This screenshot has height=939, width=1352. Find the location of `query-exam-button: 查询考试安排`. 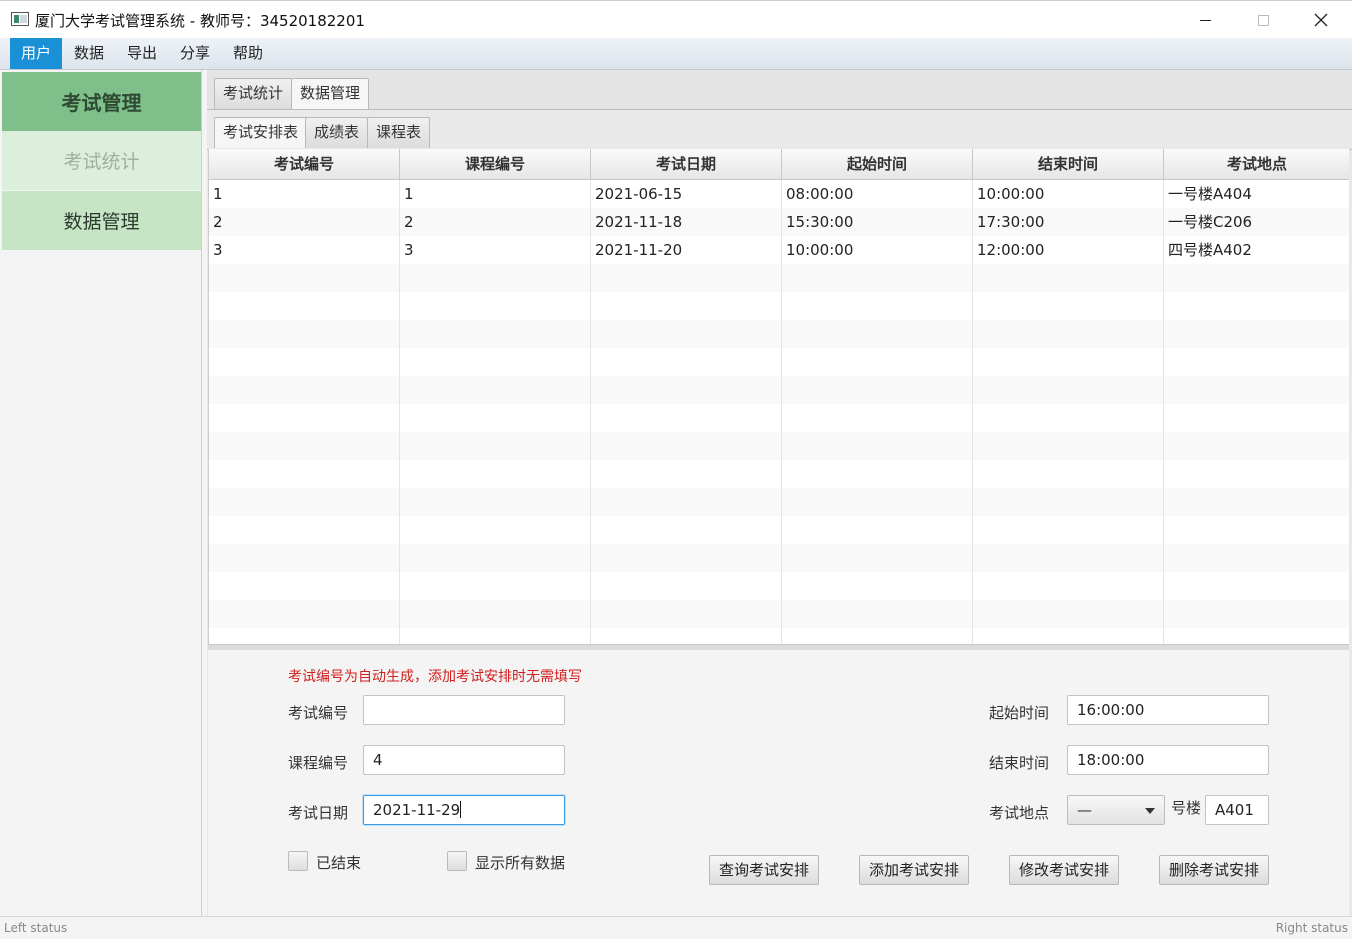

query-exam-button: 查询考试安排 is located at coordinates (764, 870).